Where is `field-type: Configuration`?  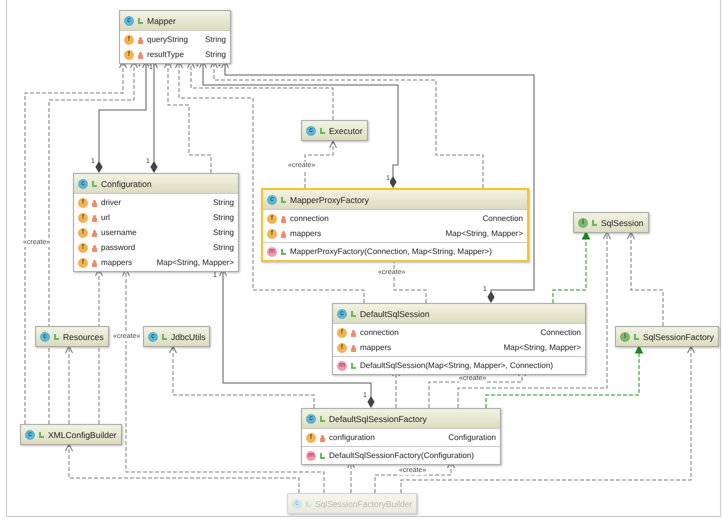
field-type: Configuration is located at coordinates (472, 437).